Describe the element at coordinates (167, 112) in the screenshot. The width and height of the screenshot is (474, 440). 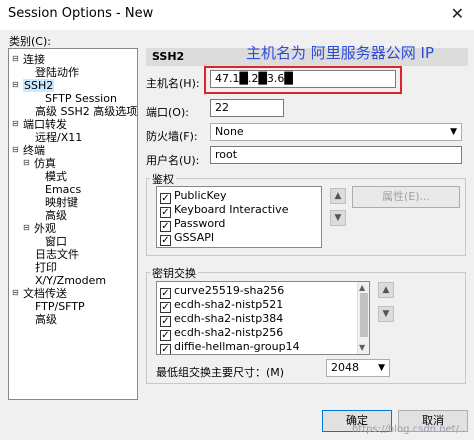
I see `port-label: 端口(O):` at that location.